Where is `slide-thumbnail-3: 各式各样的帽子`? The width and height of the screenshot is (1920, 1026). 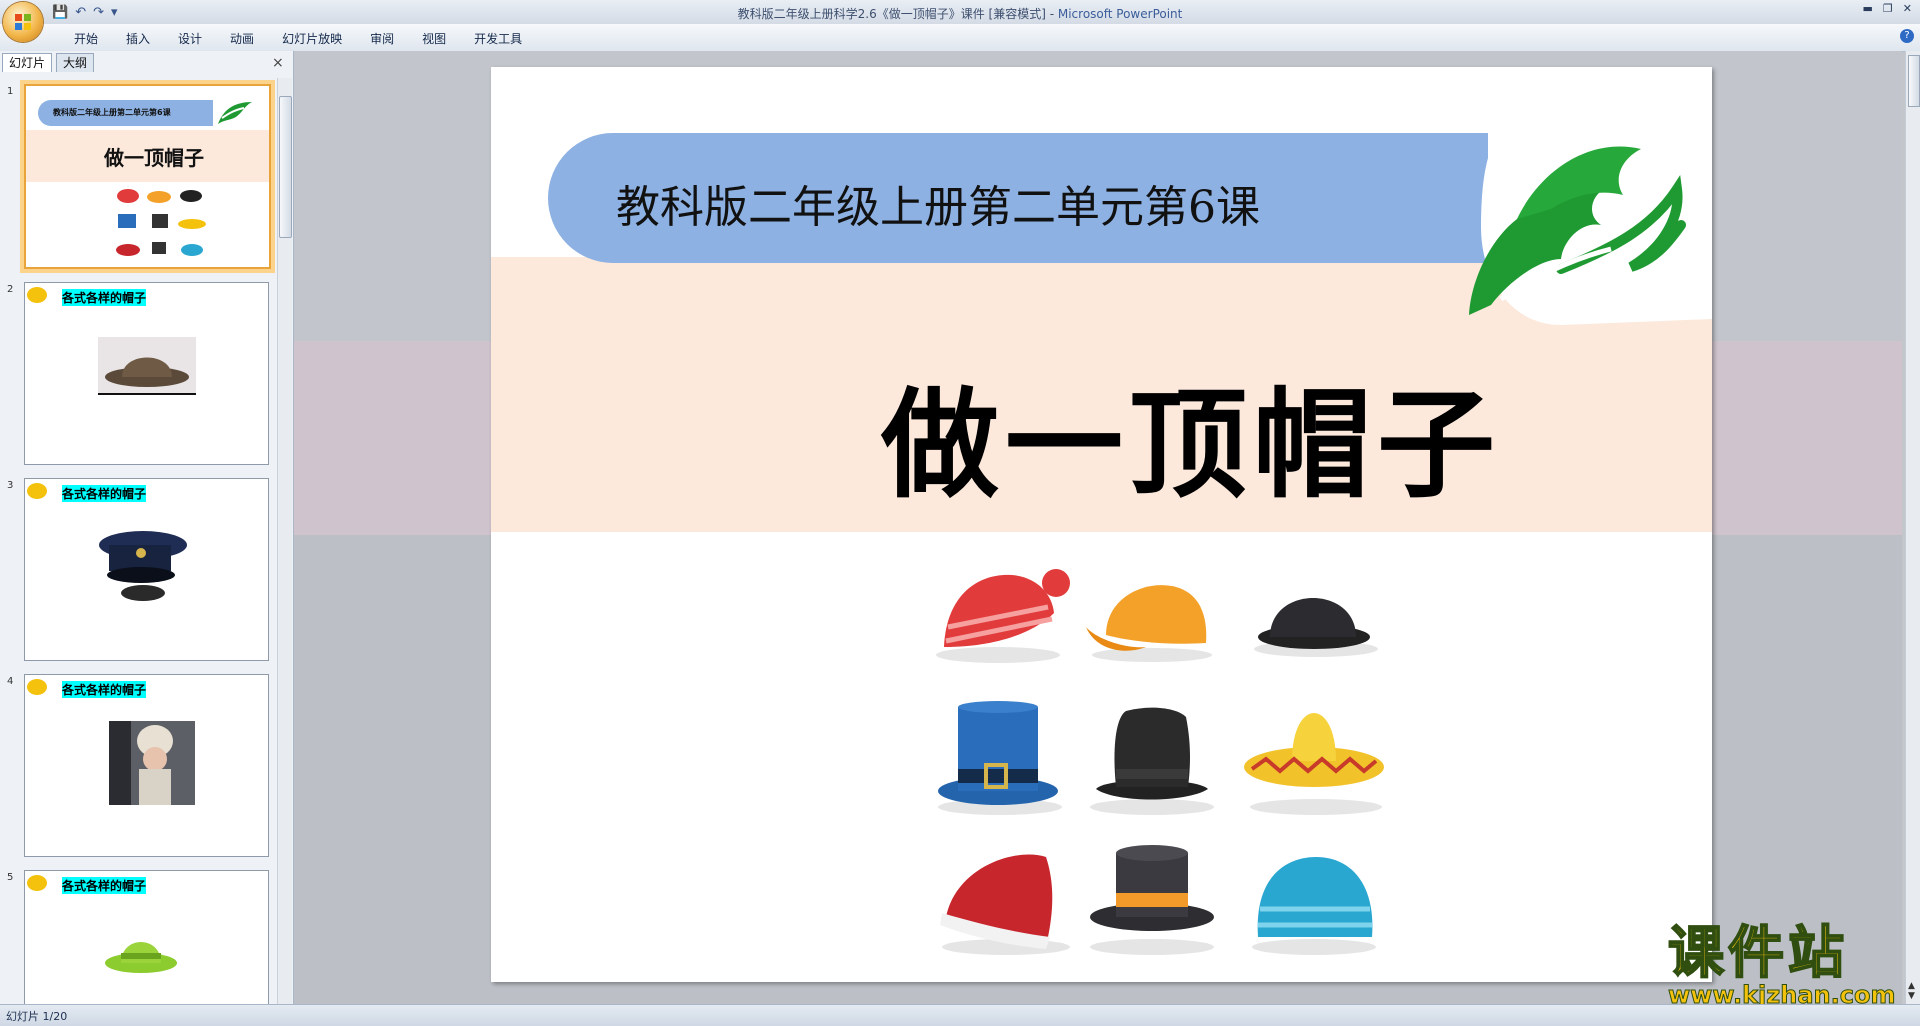 slide-thumbnail-3: 各式各样的帽子 is located at coordinates (146, 569).